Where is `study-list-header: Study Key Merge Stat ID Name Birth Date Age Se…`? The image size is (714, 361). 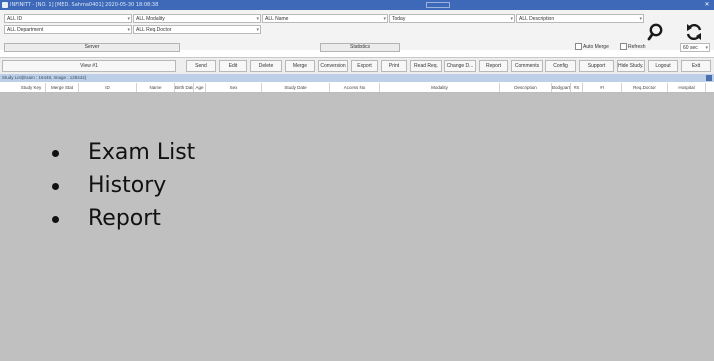
study-list-header: Study Key Merge Stat ID Name Birth Date Age Se… is located at coordinates (357, 88).